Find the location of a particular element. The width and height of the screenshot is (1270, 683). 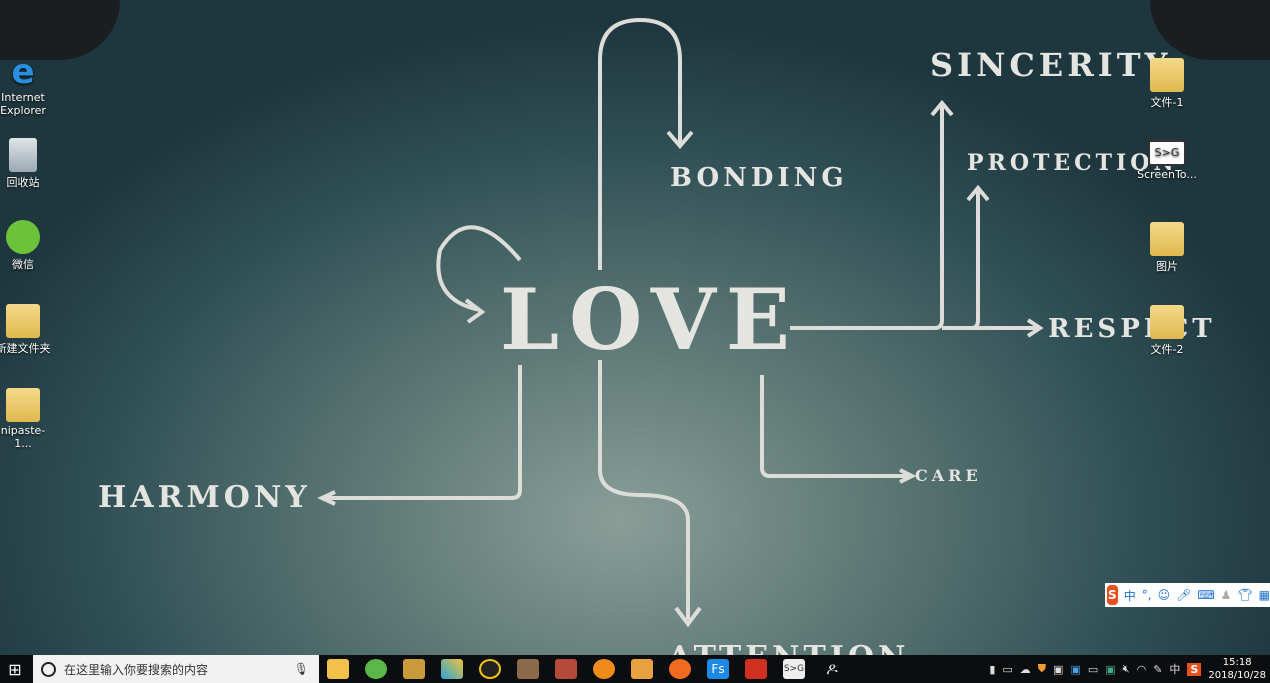

sogou-tray-icon: S is located at coordinates (1194, 669).